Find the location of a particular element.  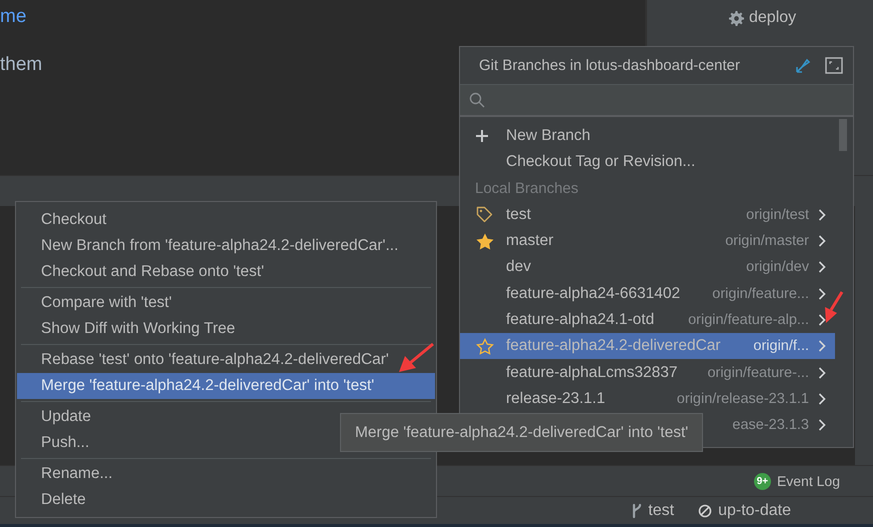

branch-name: feature-alpha24.2-deliveredCar is located at coordinates (613, 346).